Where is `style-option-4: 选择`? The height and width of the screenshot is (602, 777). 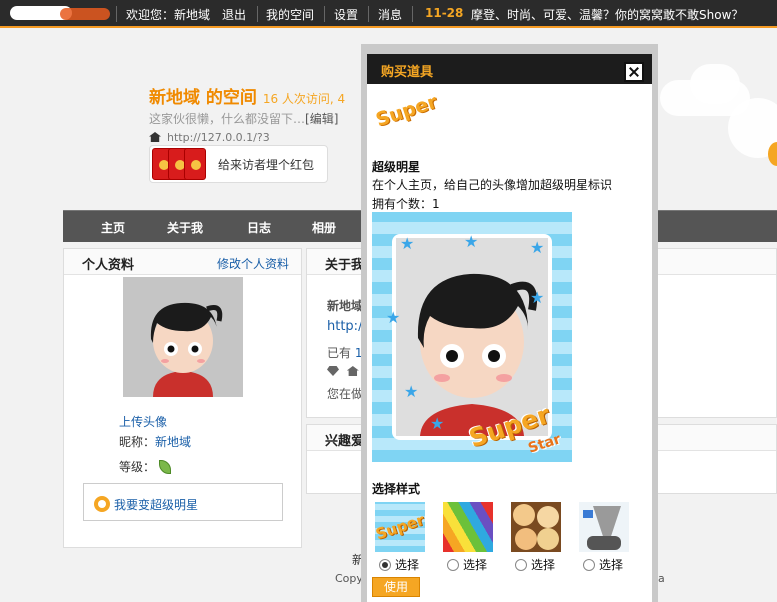
style-option-4: 选择 is located at coordinates (603, 564).